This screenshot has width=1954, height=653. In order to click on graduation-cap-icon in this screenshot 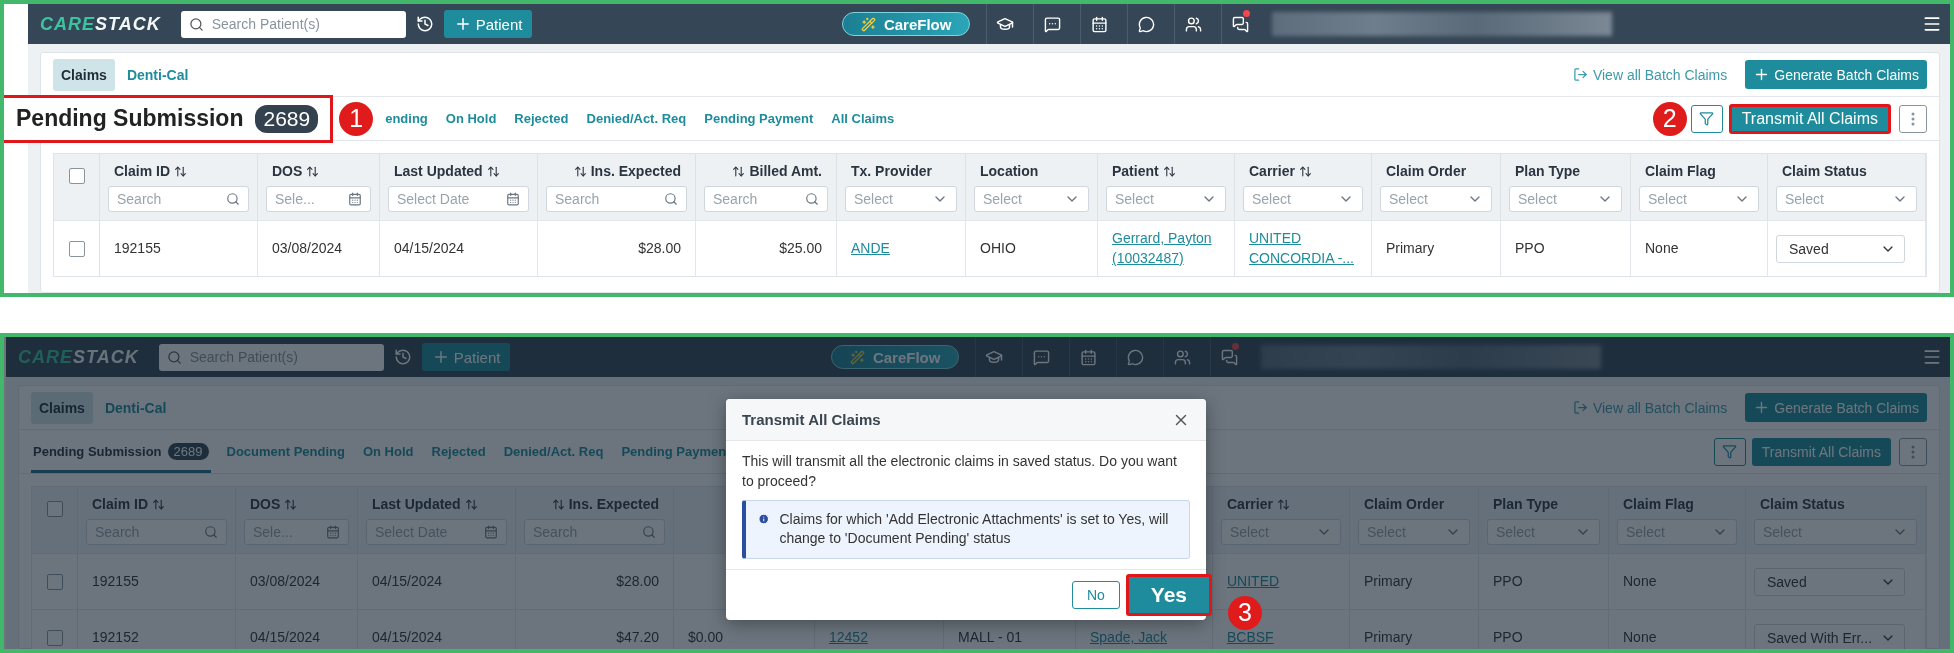, I will do `click(1005, 24)`.